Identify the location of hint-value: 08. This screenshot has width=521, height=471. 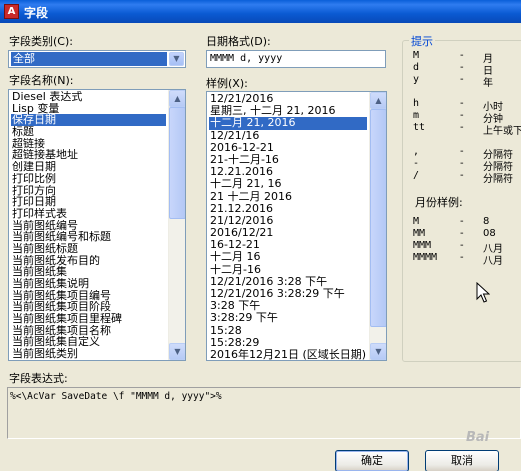
(489, 233).